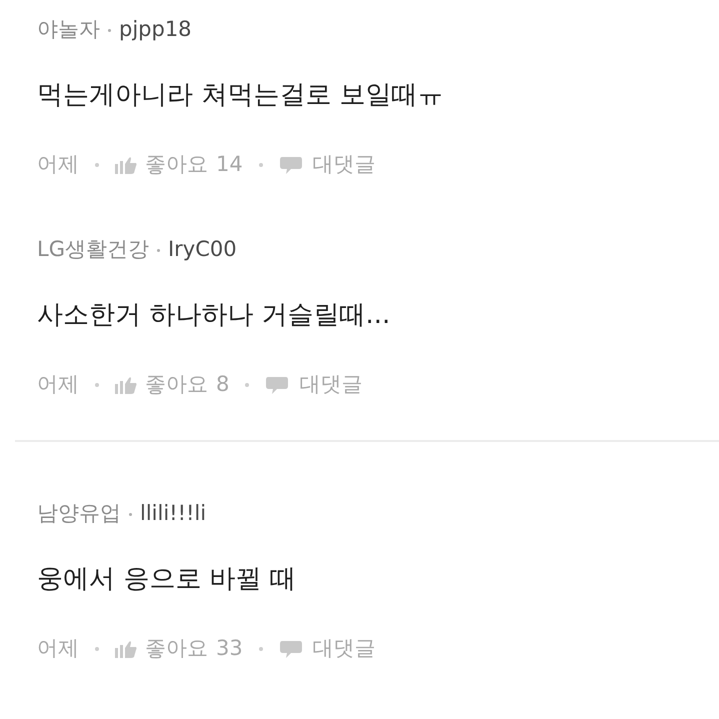 This screenshot has height=719, width=719. I want to click on like-count: 33, so click(229, 648).